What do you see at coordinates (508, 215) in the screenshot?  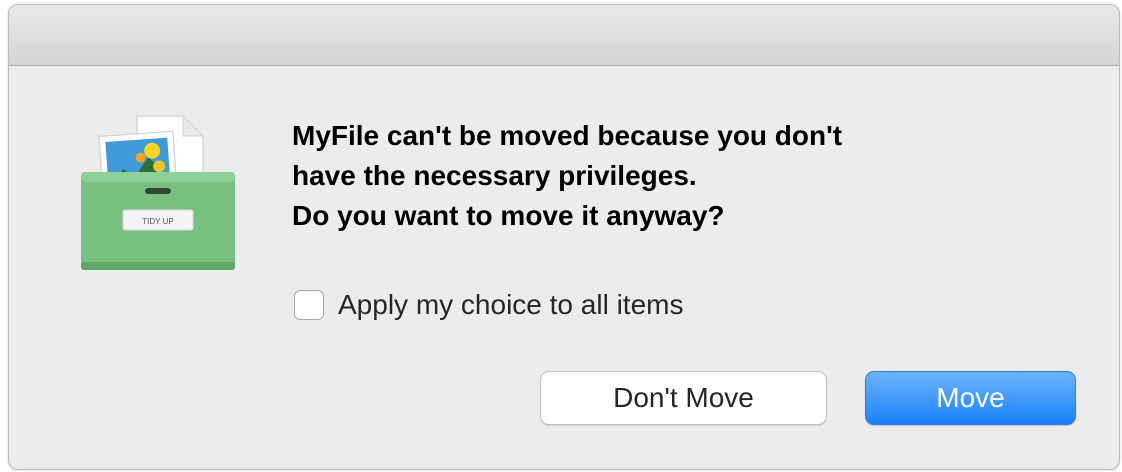 I see `message-line-3: Do you want to move it anyway?` at bounding box center [508, 215].